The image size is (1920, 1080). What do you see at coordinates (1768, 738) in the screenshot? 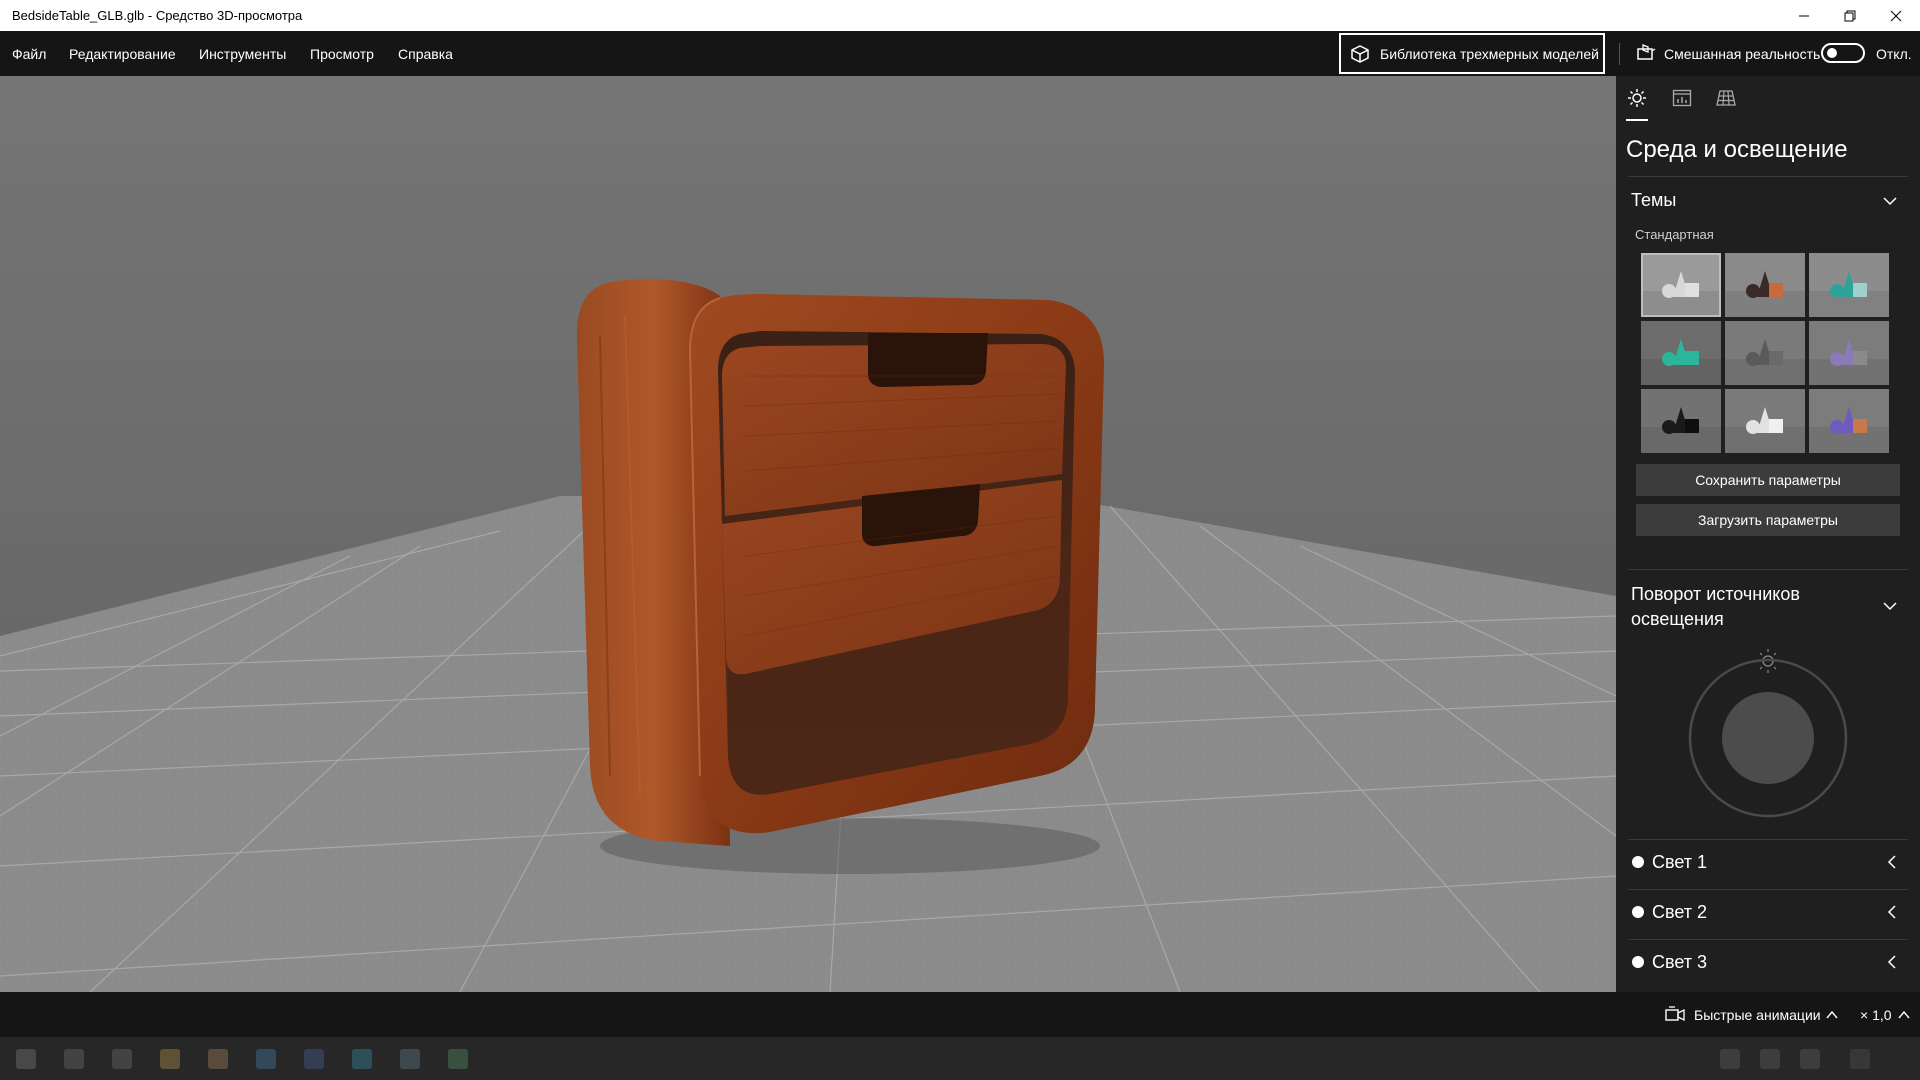
I see `dial-sphere` at bounding box center [1768, 738].